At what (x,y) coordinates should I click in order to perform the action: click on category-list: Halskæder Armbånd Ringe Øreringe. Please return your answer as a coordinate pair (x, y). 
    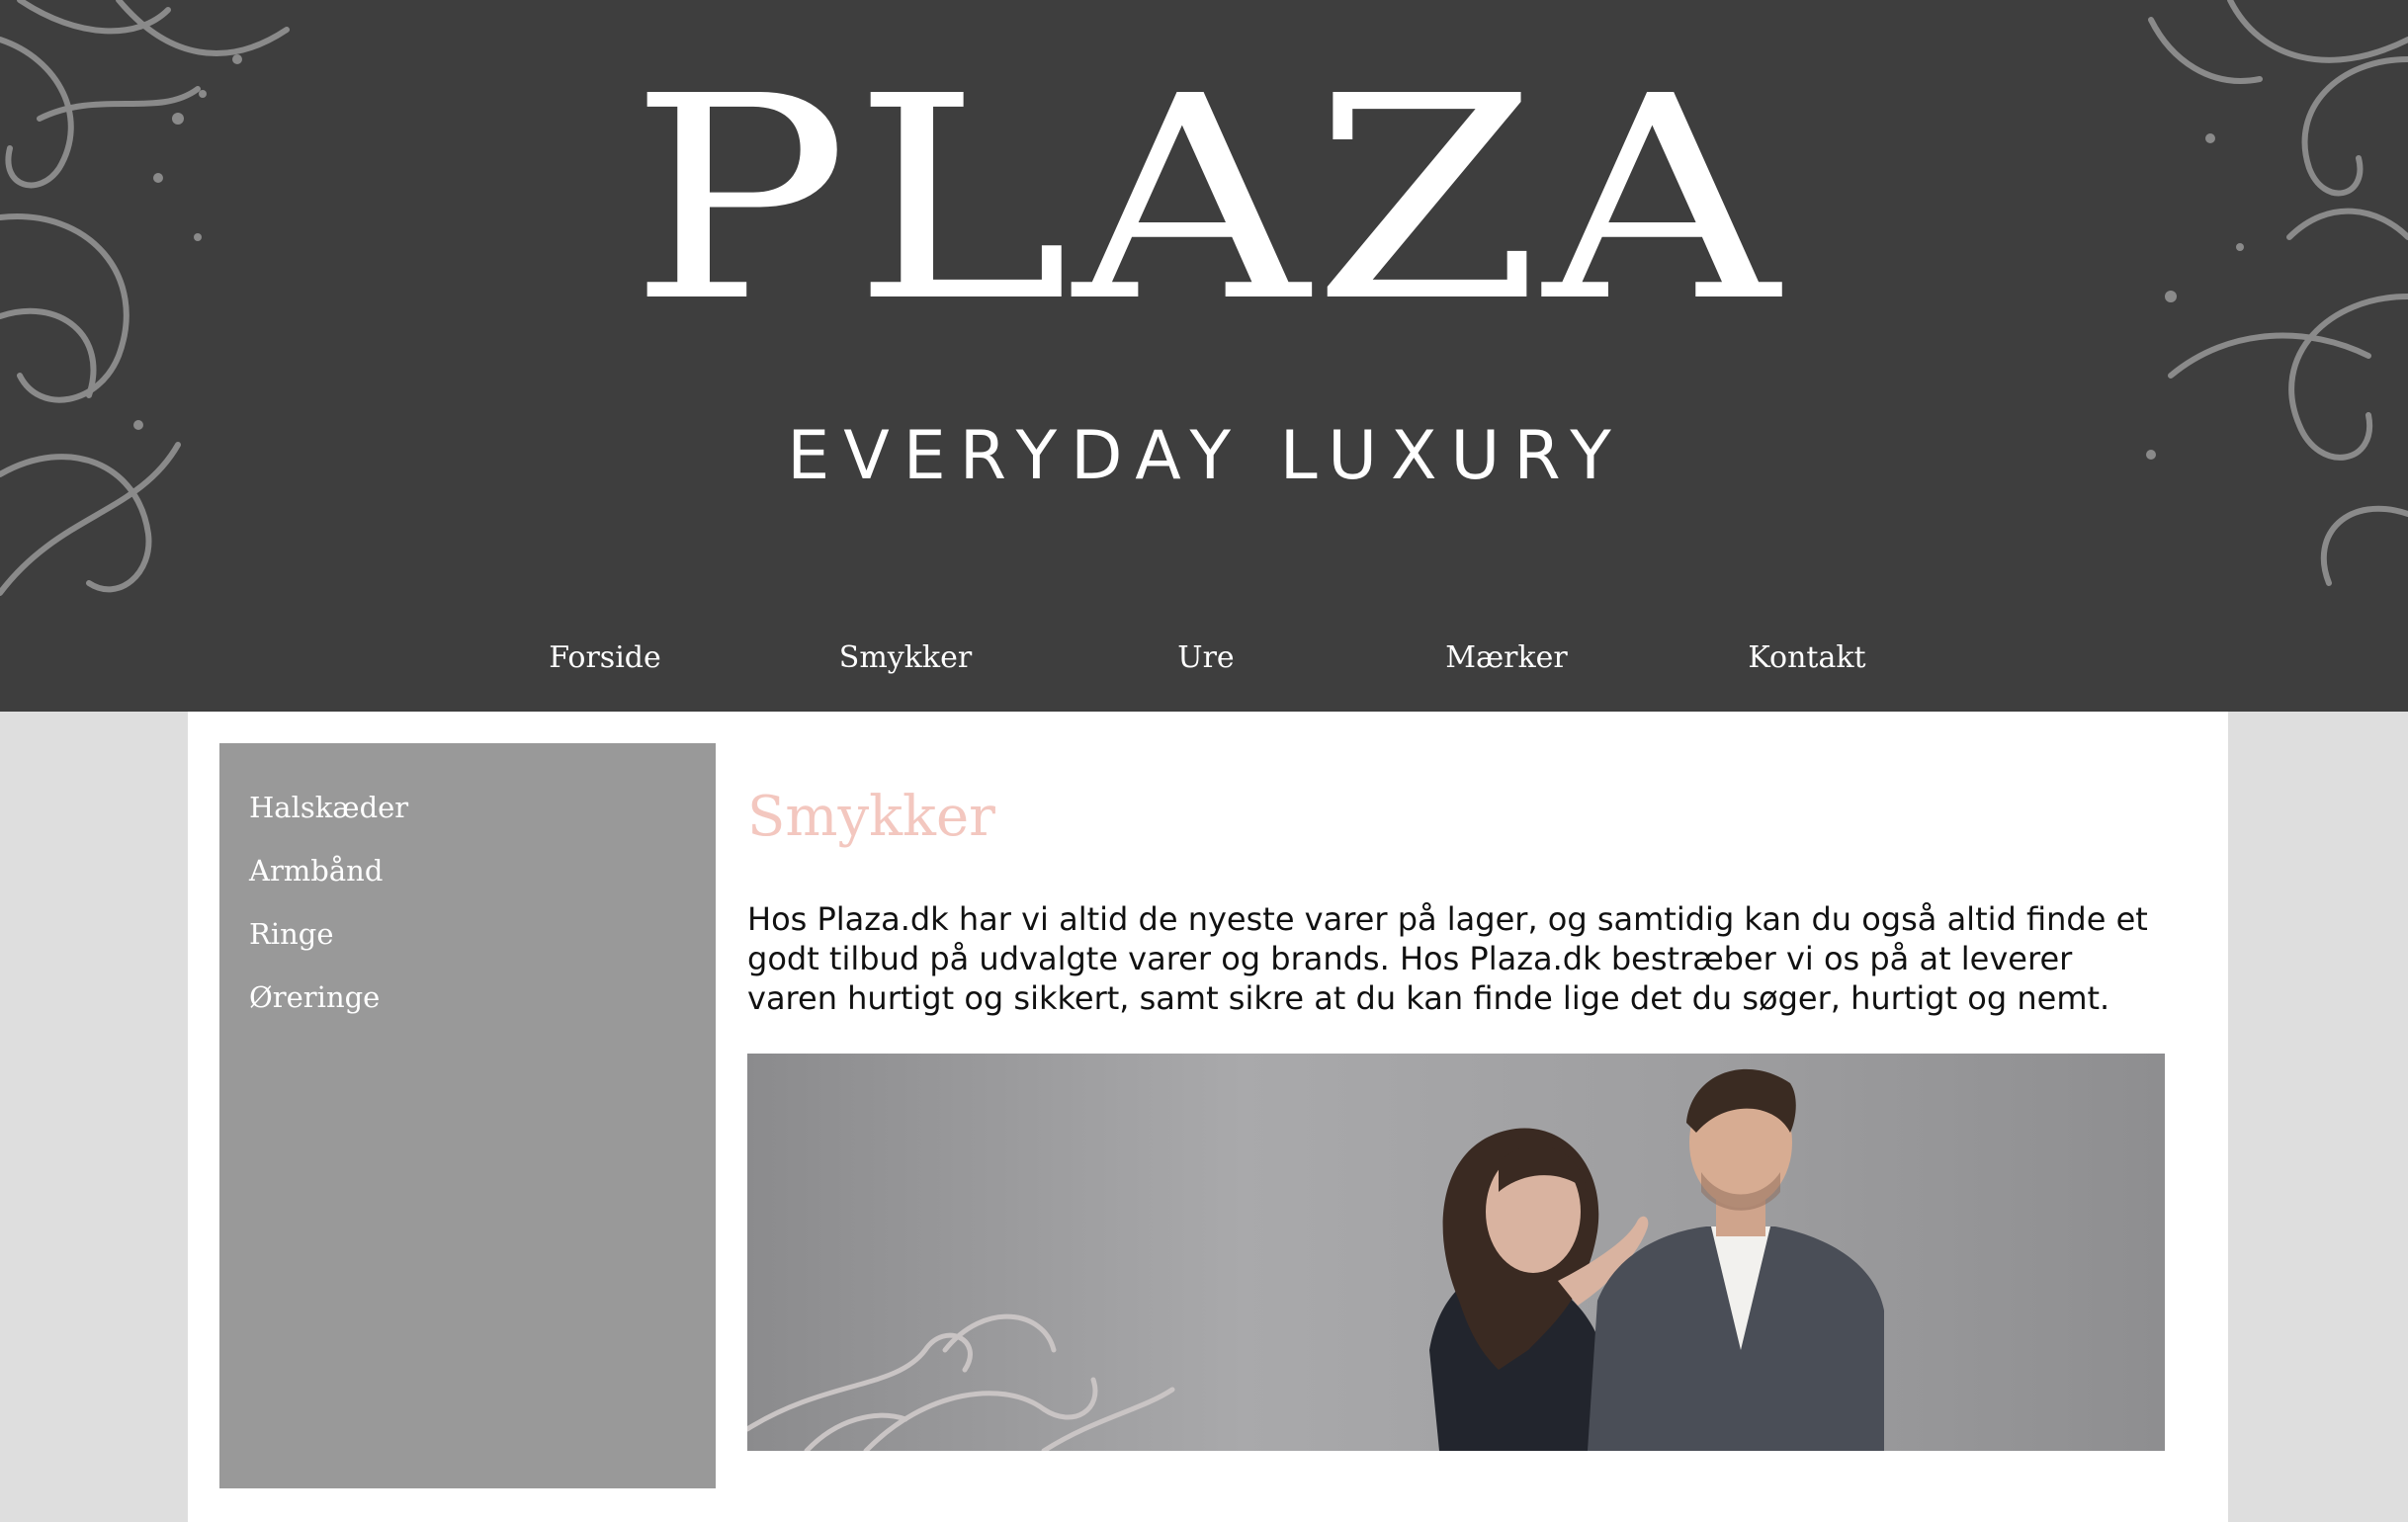
    Looking at the image, I should click on (328, 910).